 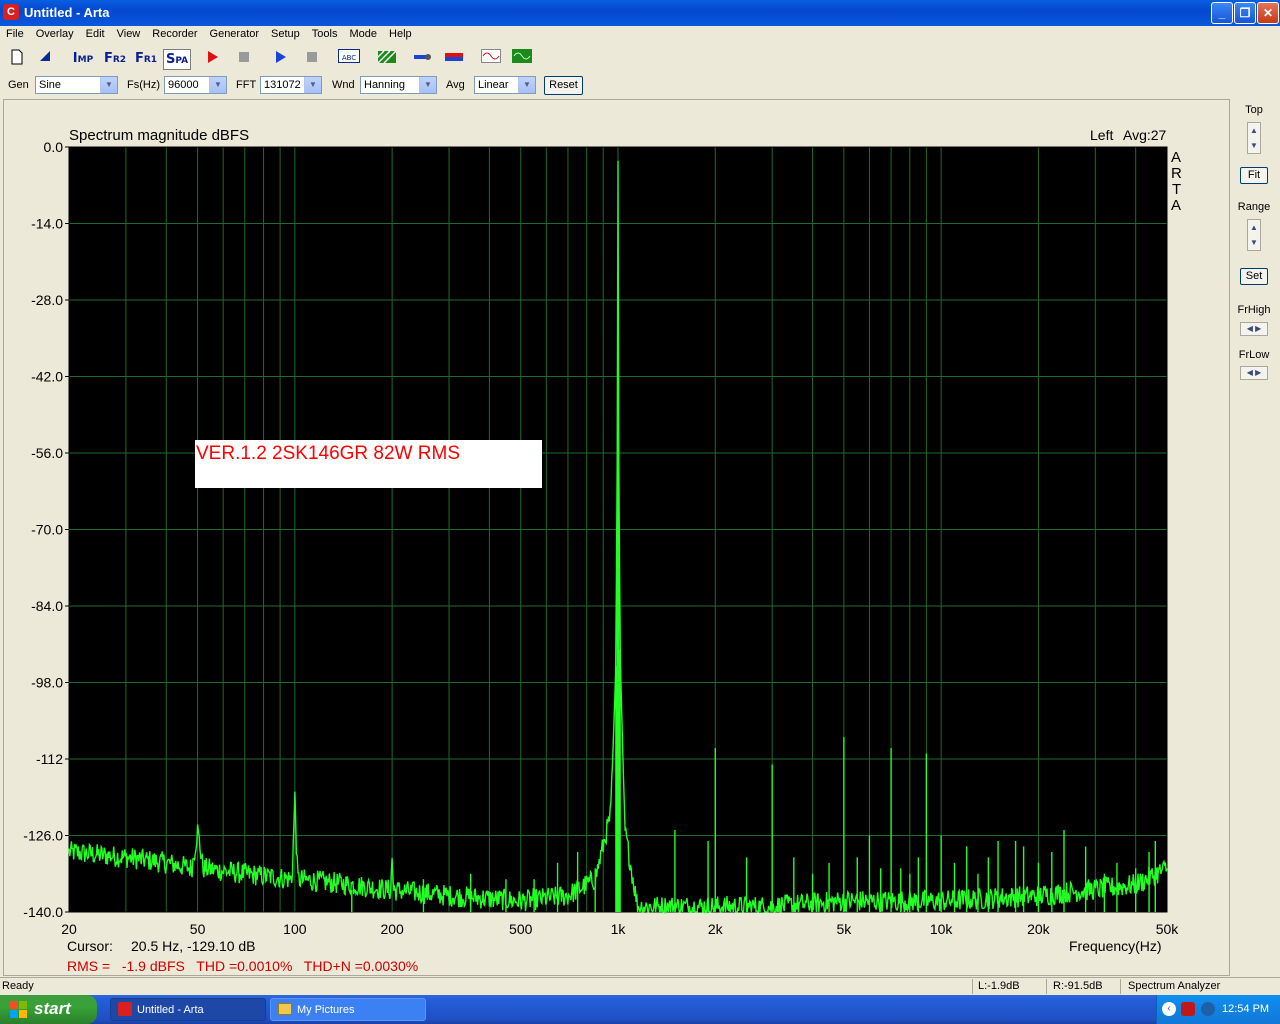 I want to click on start-button: start, so click(x=48, y=1009).